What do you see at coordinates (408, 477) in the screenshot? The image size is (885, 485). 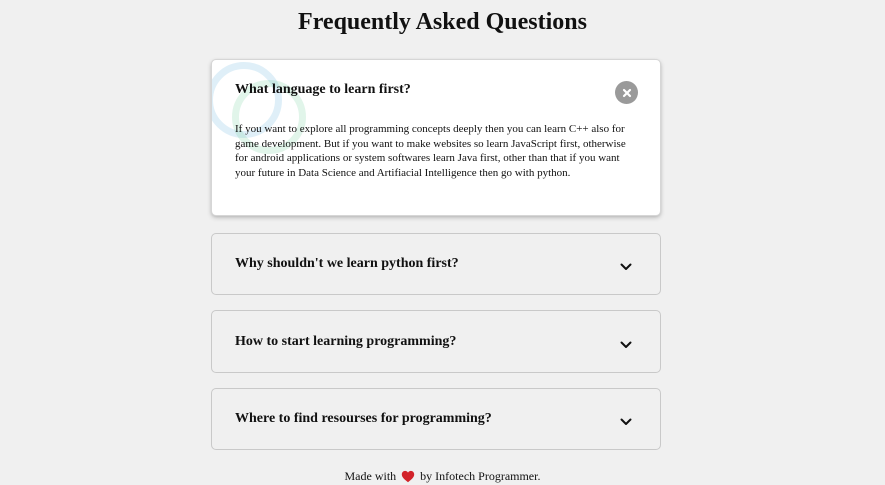 I see `heart-icon` at bounding box center [408, 477].